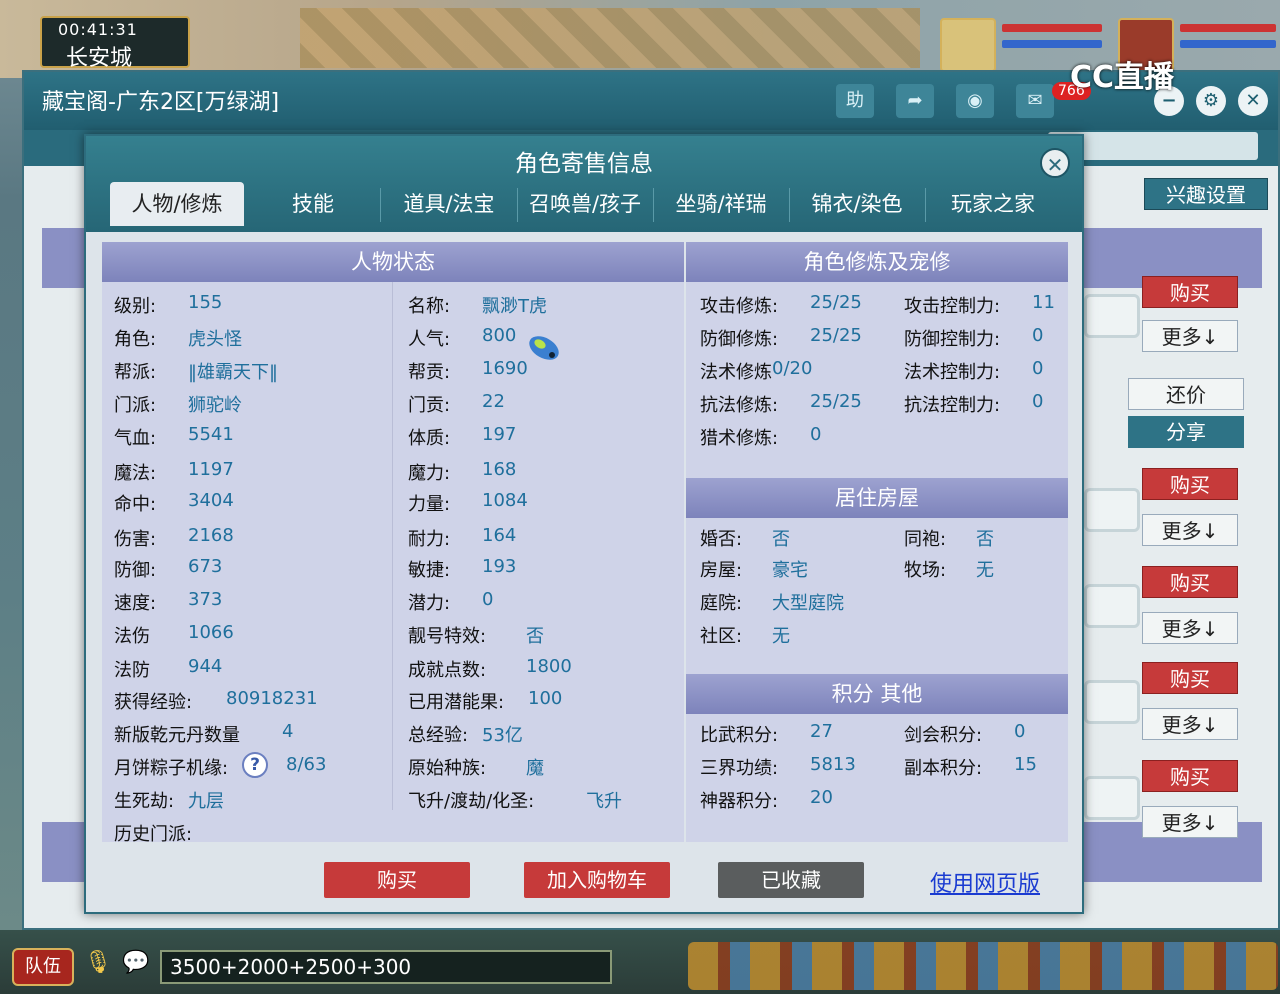  Describe the element at coordinates (449, 204) in the screenshot. I see `tab-items: 道具/法宝` at that location.